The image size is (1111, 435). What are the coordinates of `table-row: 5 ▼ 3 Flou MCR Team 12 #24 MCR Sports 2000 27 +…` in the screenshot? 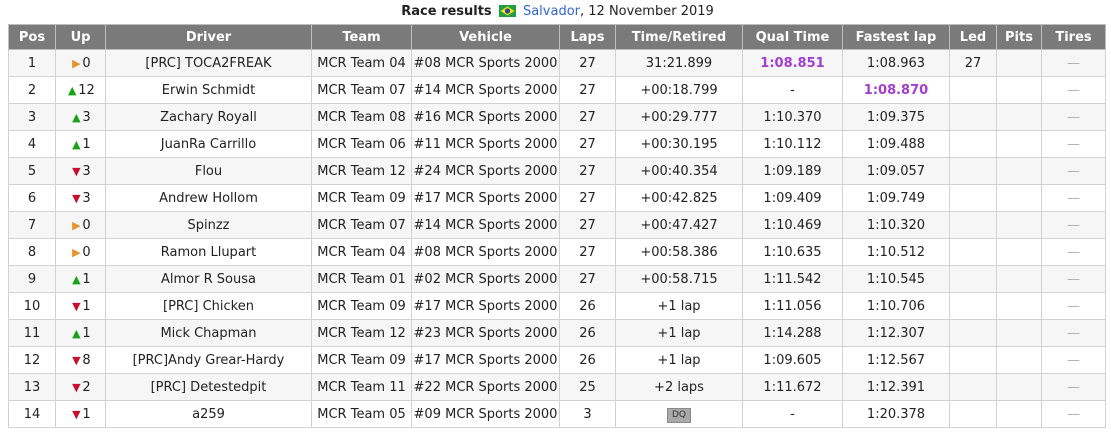 It's located at (557, 171).